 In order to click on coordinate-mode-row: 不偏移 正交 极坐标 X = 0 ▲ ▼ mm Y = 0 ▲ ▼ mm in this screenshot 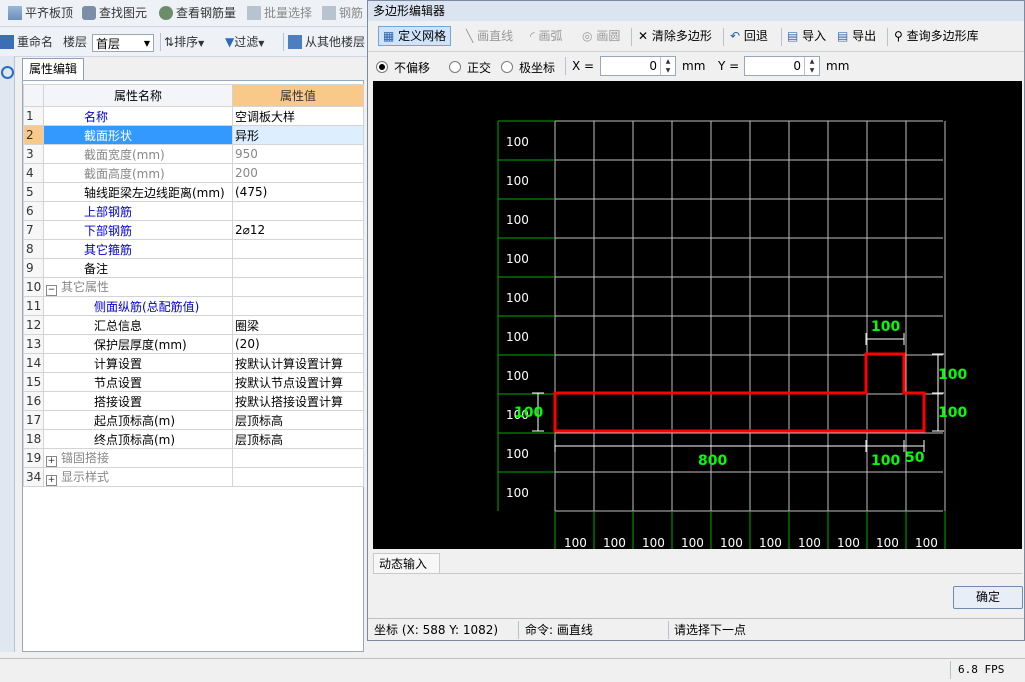, I will do `click(696, 66)`.